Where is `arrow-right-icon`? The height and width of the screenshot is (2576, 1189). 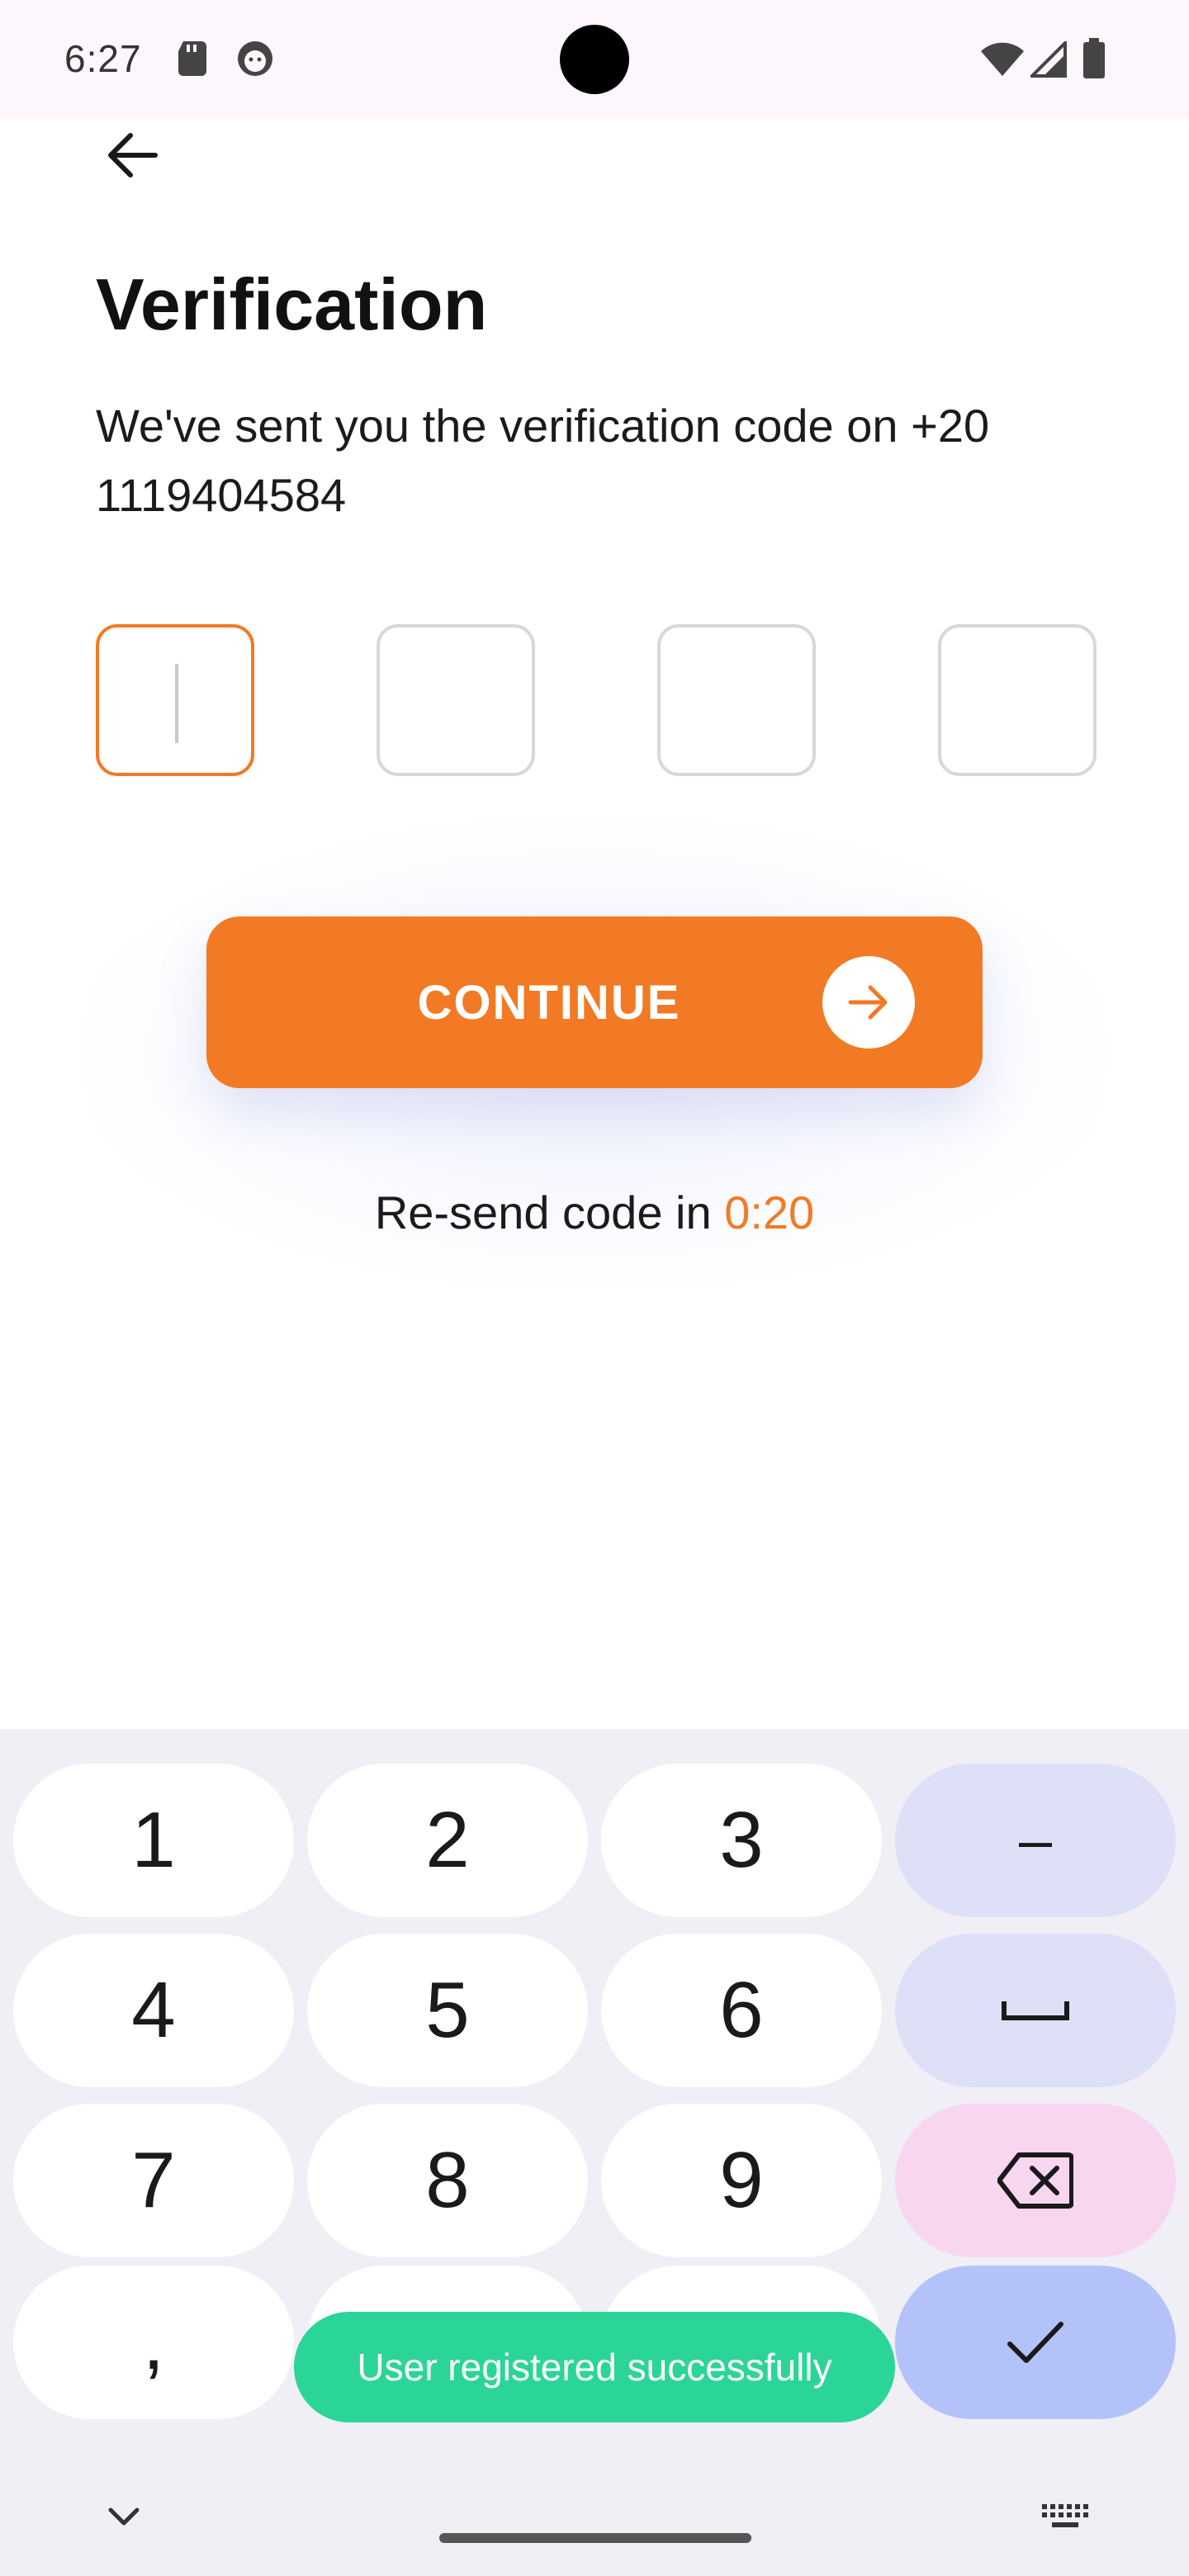
arrow-right-icon is located at coordinates (868, 1002).